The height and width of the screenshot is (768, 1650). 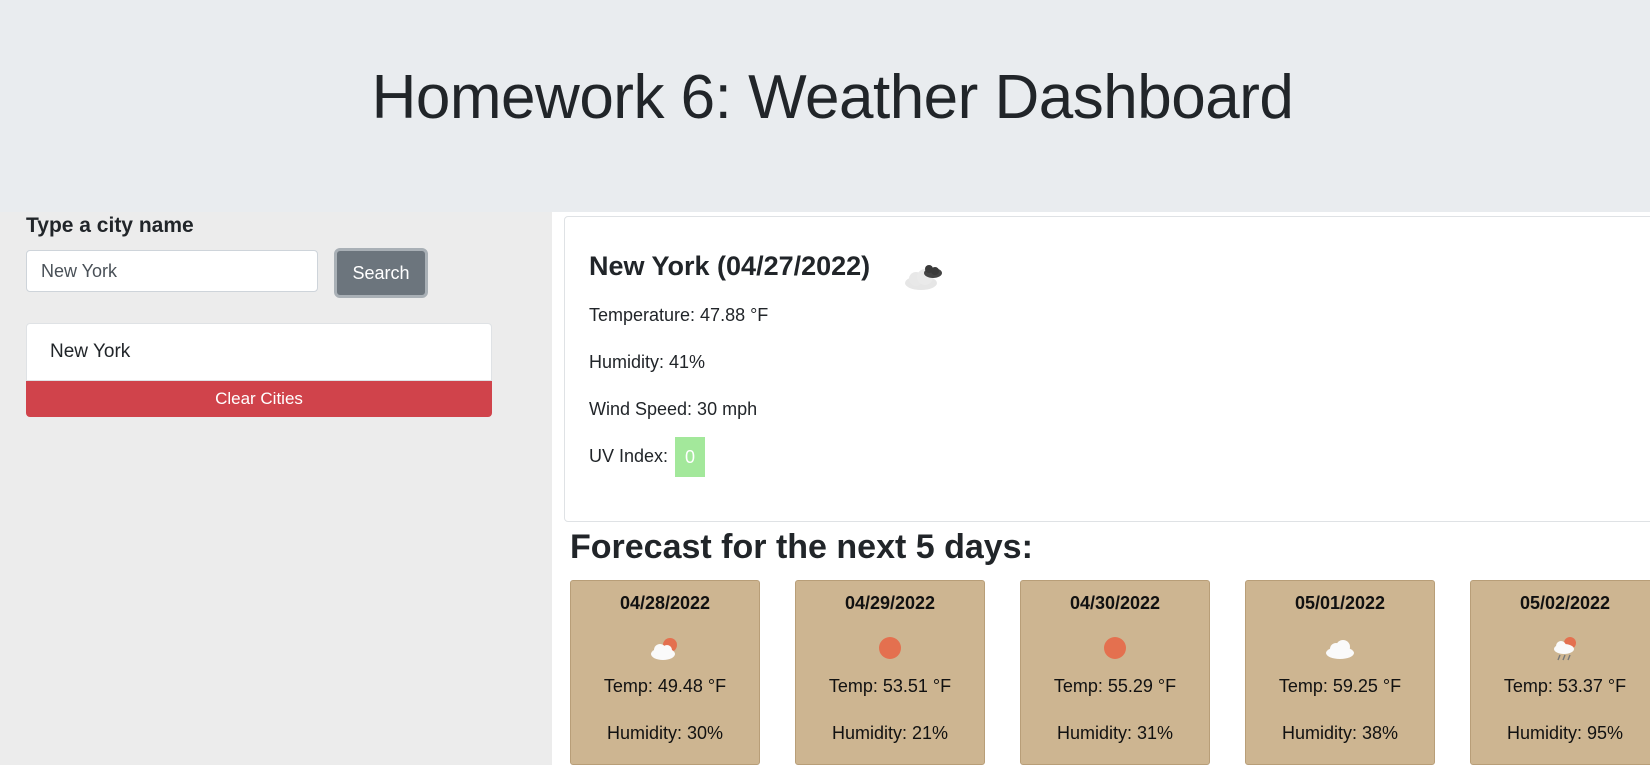 I want to click on forecast-temp: Temp: 49.48 °F, so click(x=665, y=686).